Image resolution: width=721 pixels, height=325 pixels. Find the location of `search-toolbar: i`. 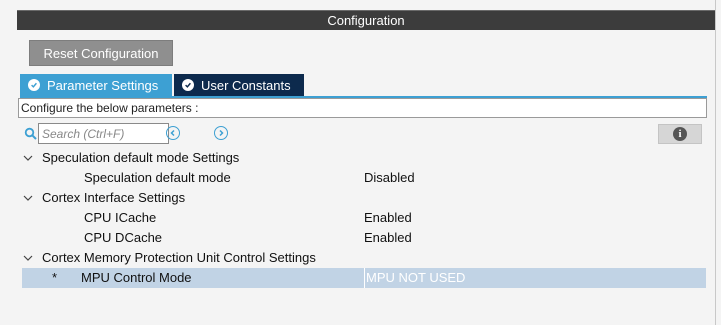

search-toolbar: i is located at coordinates (364, 134).